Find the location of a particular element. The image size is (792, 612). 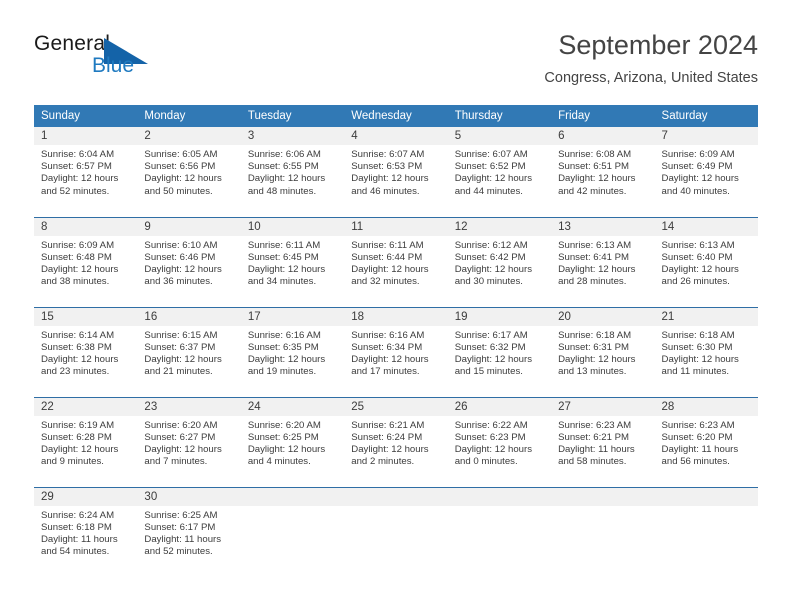

daylight-text-line2: and 26 minutes. is located at coordinates (695, 282).